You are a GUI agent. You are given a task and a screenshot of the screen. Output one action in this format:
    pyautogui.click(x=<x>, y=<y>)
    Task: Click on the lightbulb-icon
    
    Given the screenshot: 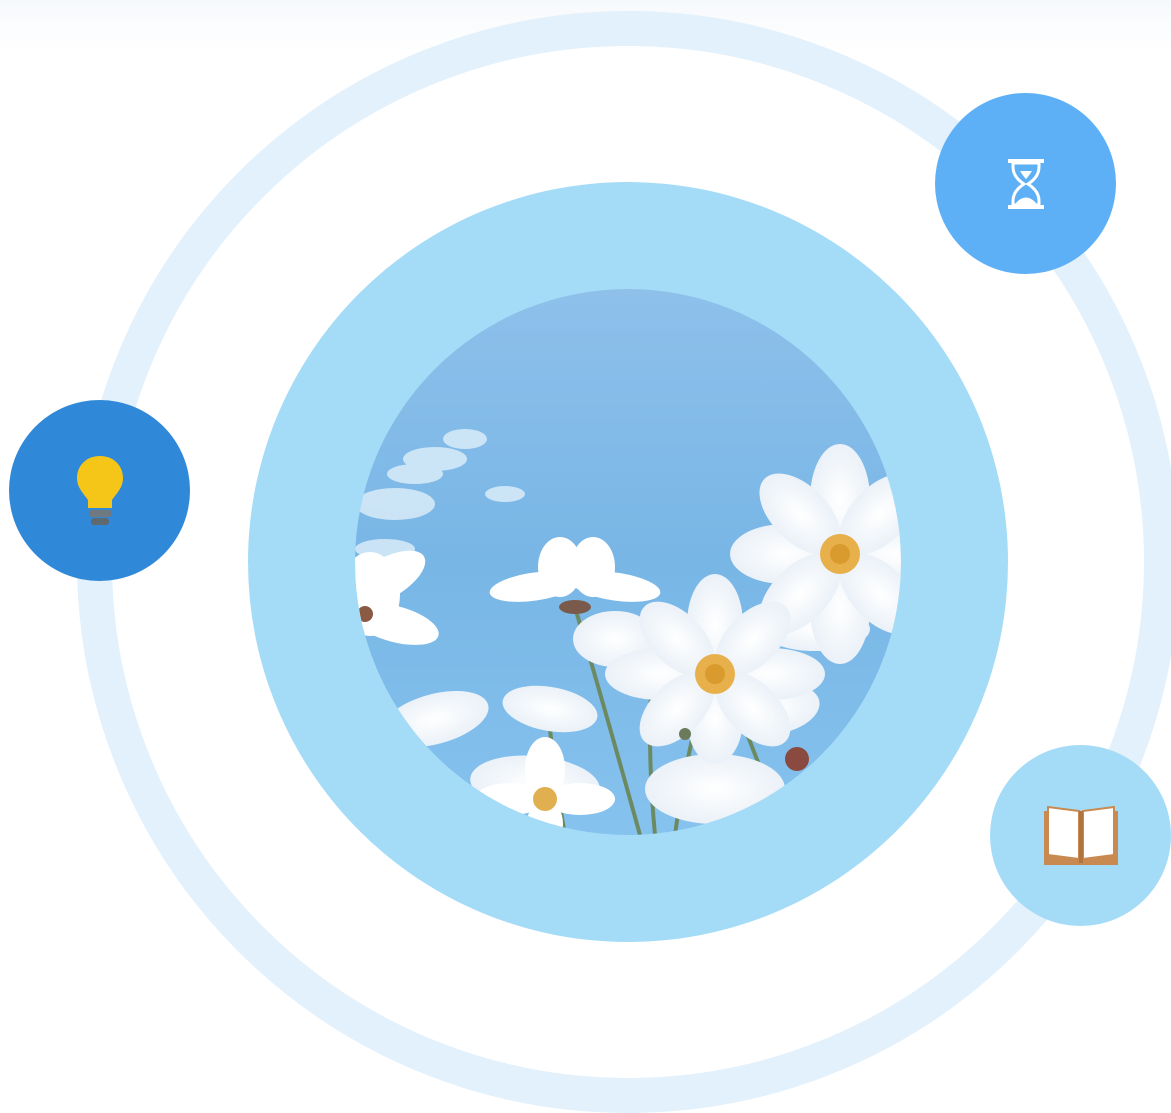 What is the action you would take?
    pyautogui.click(x=99, y=490)
    